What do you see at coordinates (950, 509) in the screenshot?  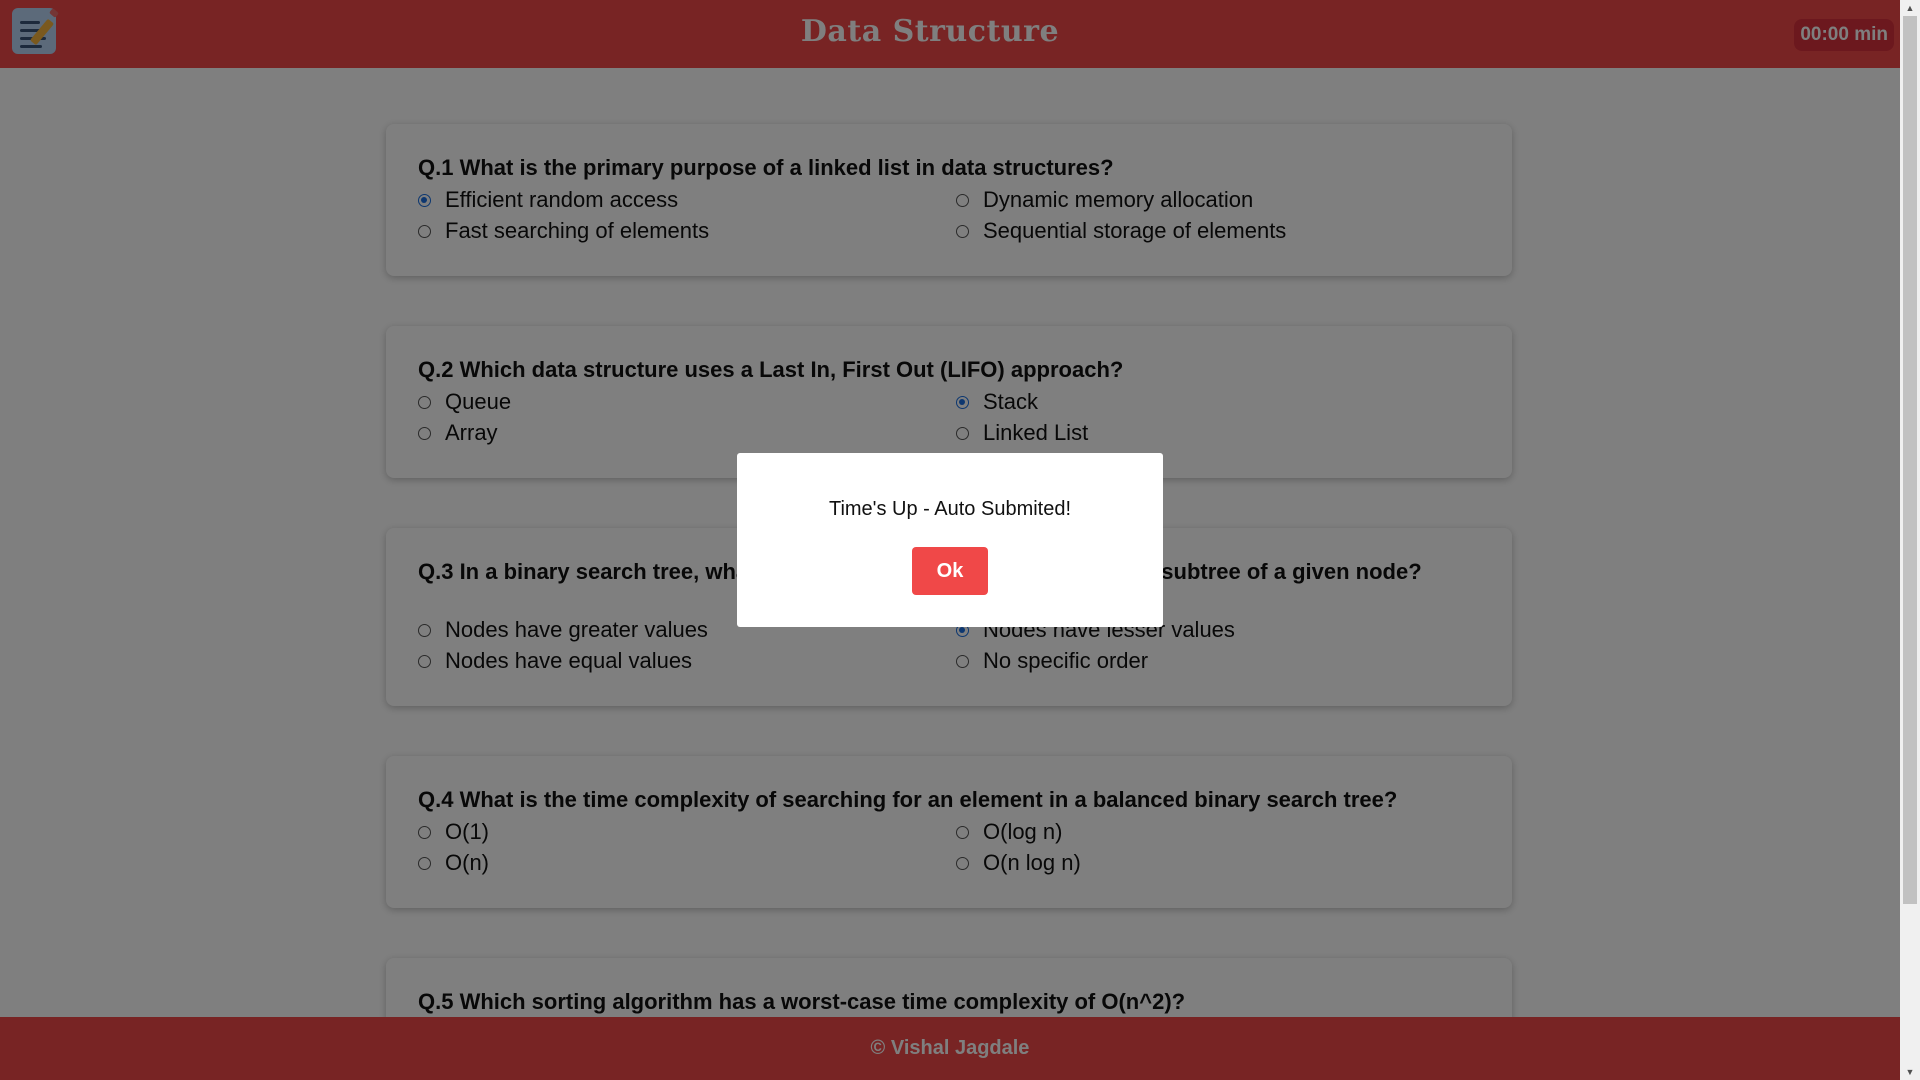 I see `dialog-message: Time's Up - Auto Submited!` at bounding box center [950, 509].